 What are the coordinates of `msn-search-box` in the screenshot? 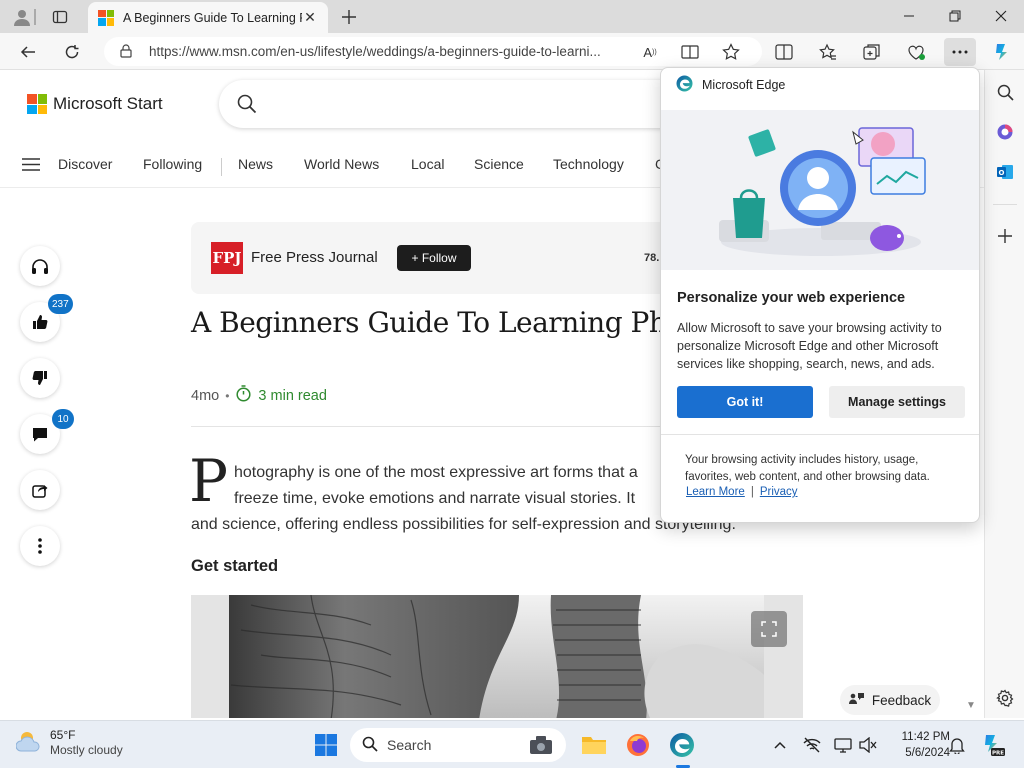 It's located at (454, 104).